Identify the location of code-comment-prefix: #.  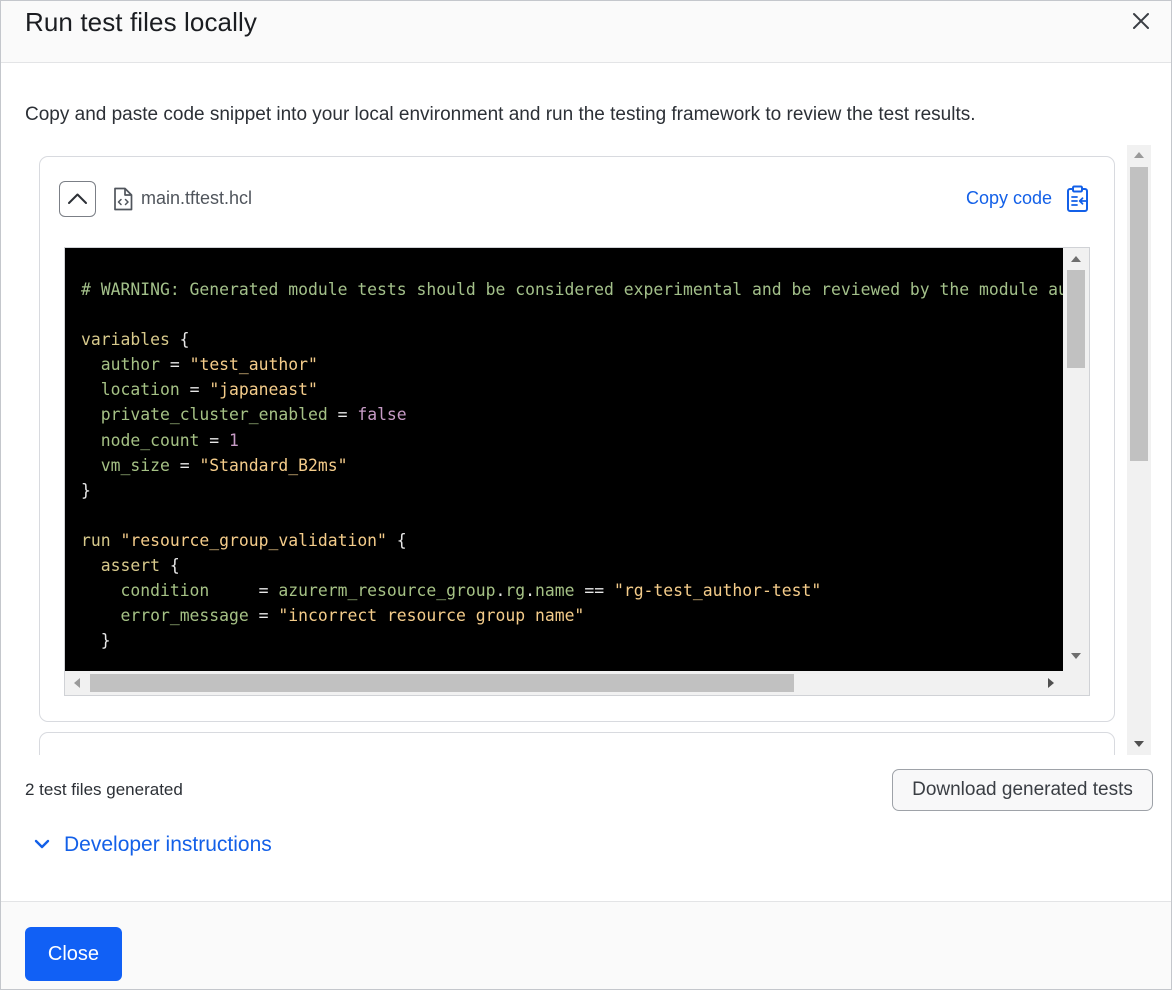
(91, 289).